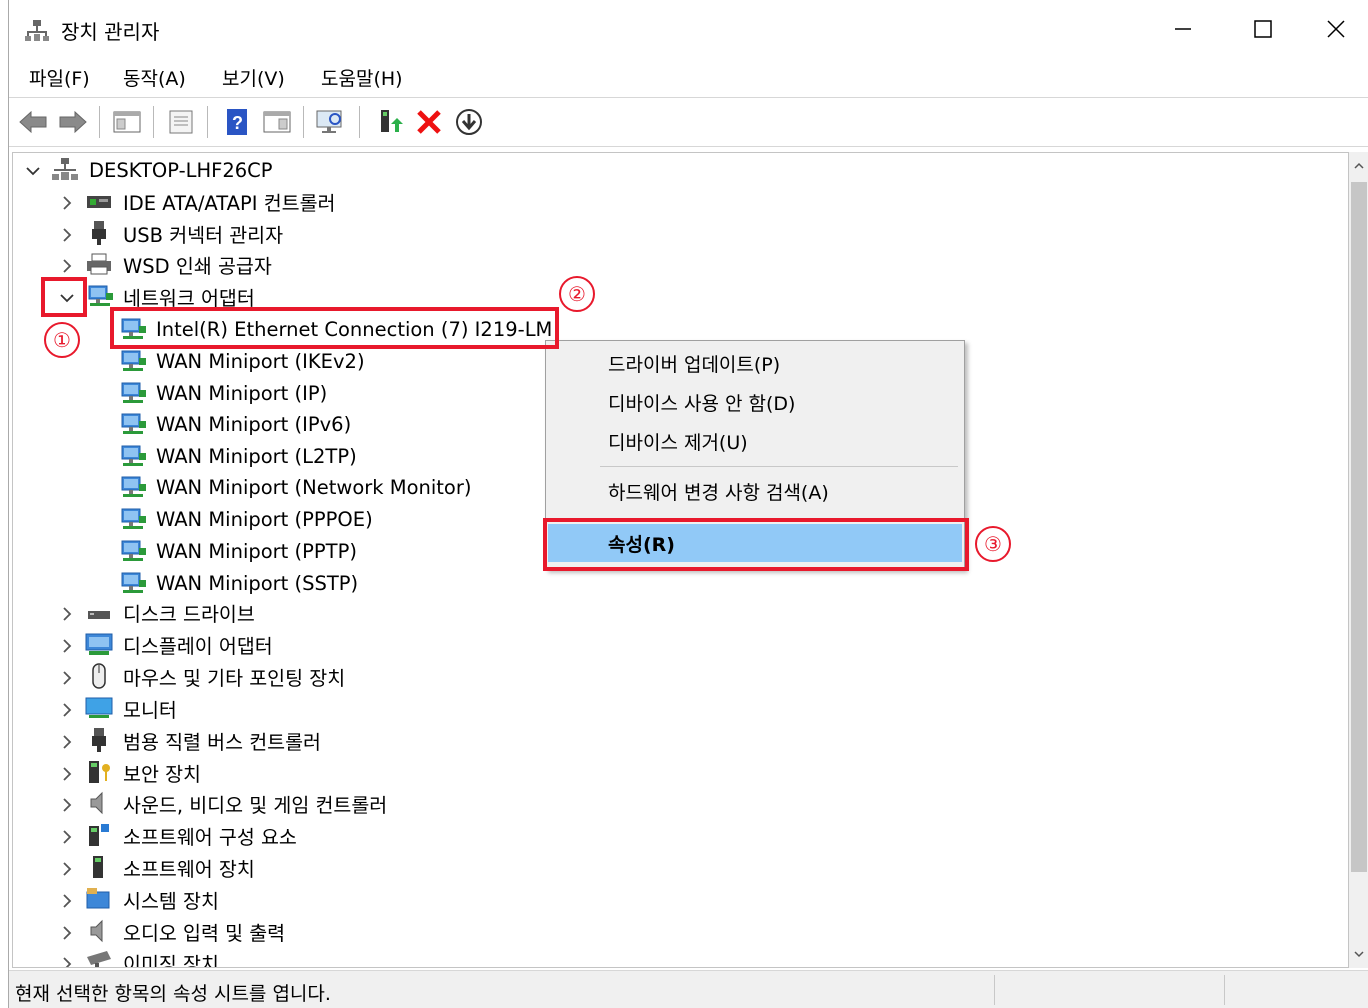 Image resolution: width=1368 pixels, height=1008 pixels. I want to click on security-device-icon, so click(99, 772).